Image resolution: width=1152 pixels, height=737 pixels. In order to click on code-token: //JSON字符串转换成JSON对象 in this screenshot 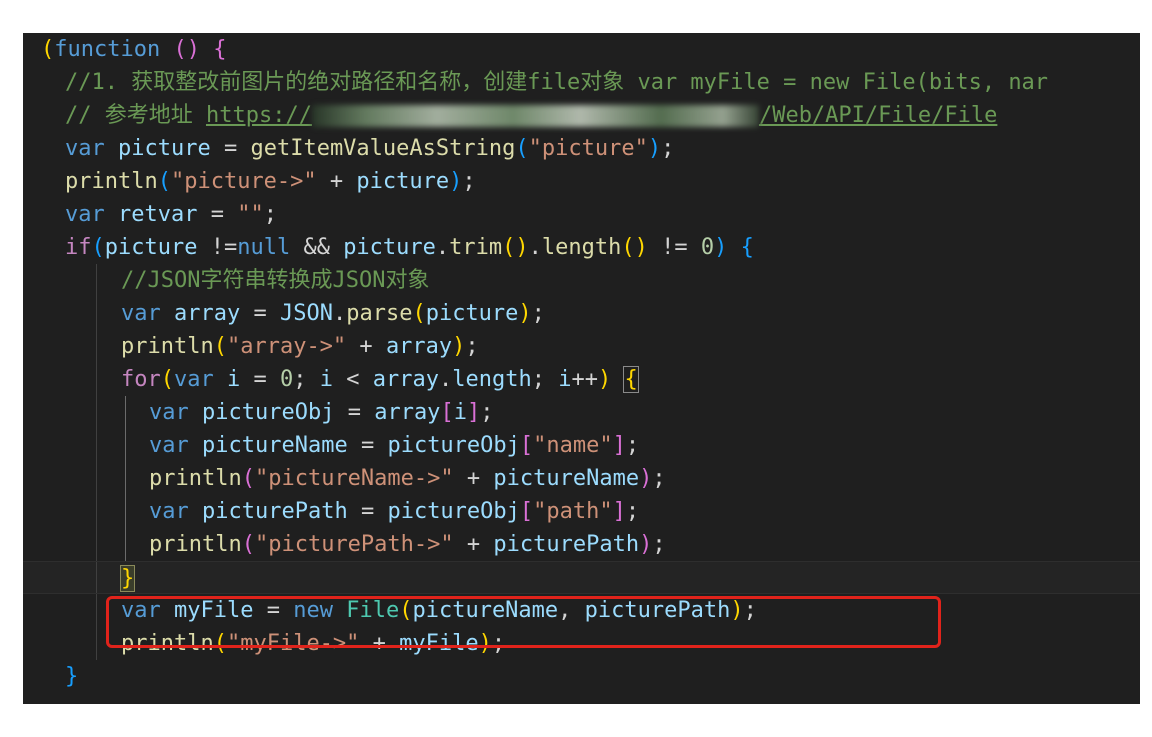, I will do `click(275, 280)`.